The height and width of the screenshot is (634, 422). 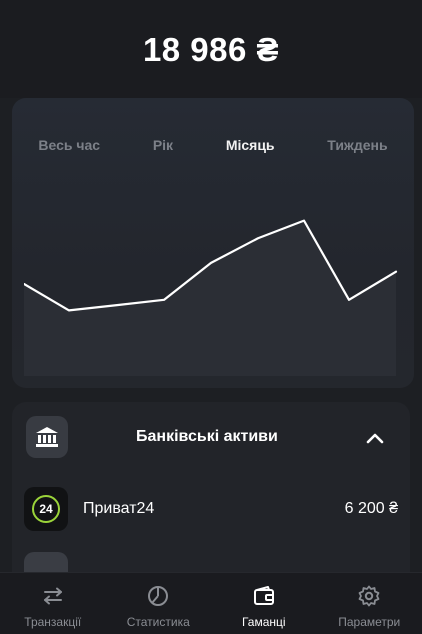 I want to click on tab-month: Місяць, so click(x=250, y=145).